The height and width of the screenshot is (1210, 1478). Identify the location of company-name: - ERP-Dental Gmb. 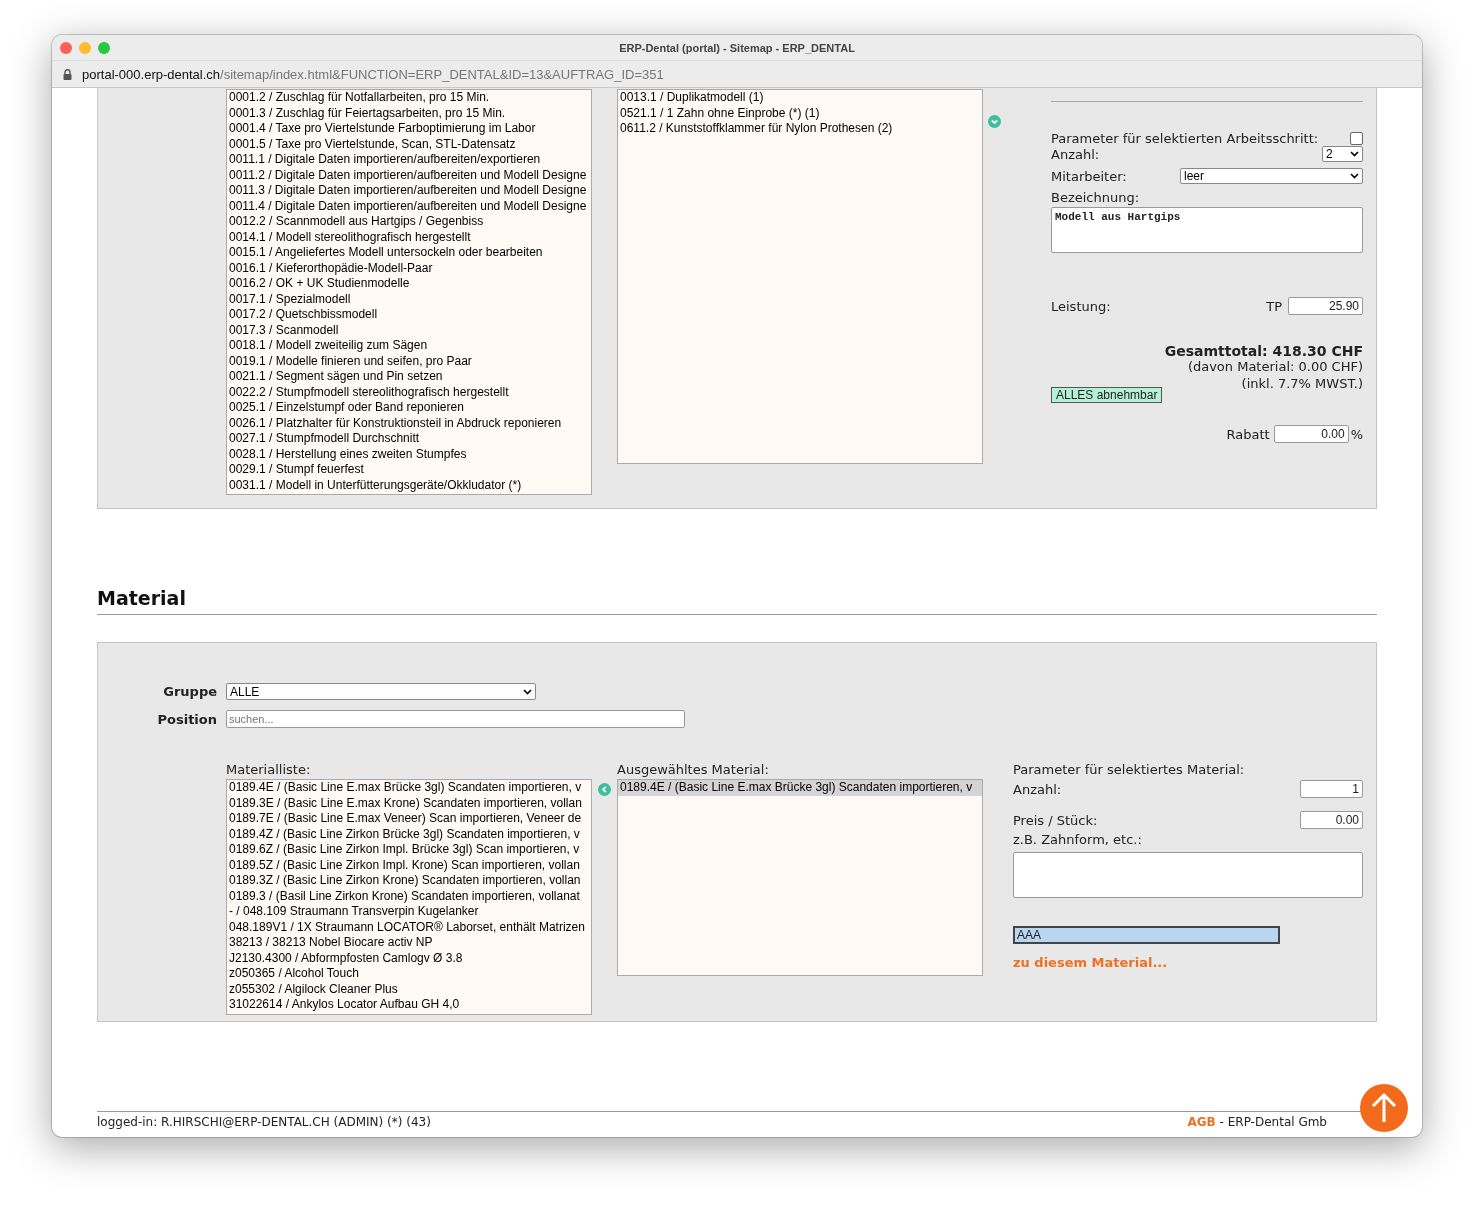
(1272, 1122).